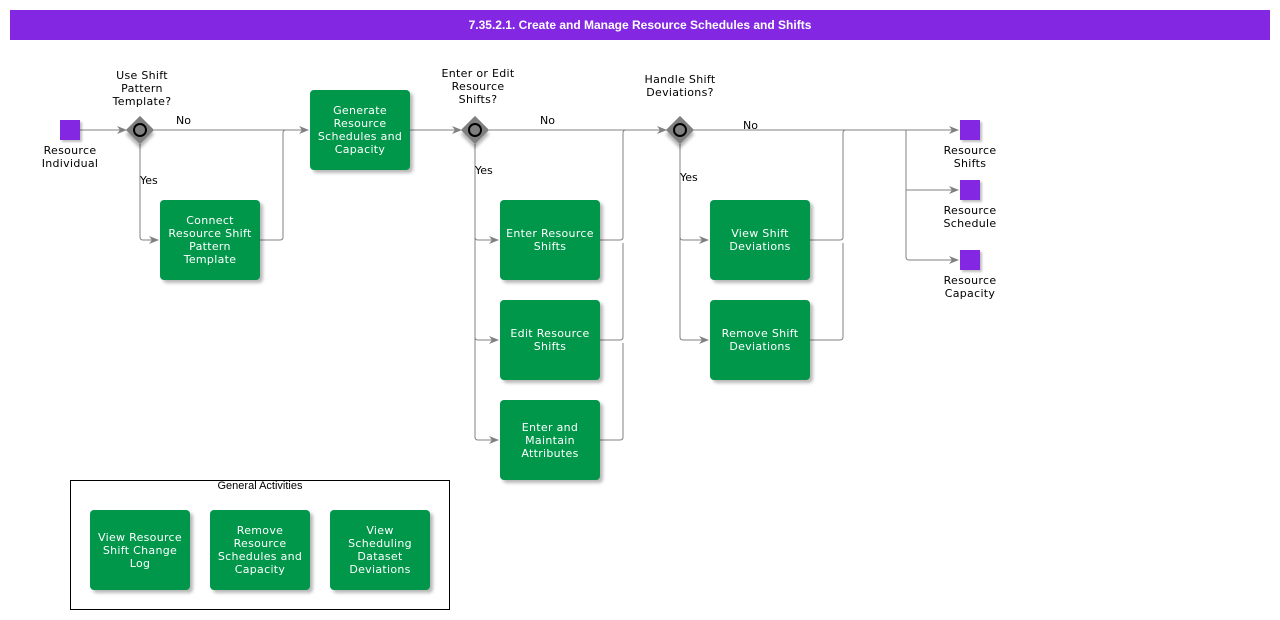  What do you see at coordinates (486, 240) in the screenshot?
I see `flow-gw2-to-enter` at bounding box center [486, 240].